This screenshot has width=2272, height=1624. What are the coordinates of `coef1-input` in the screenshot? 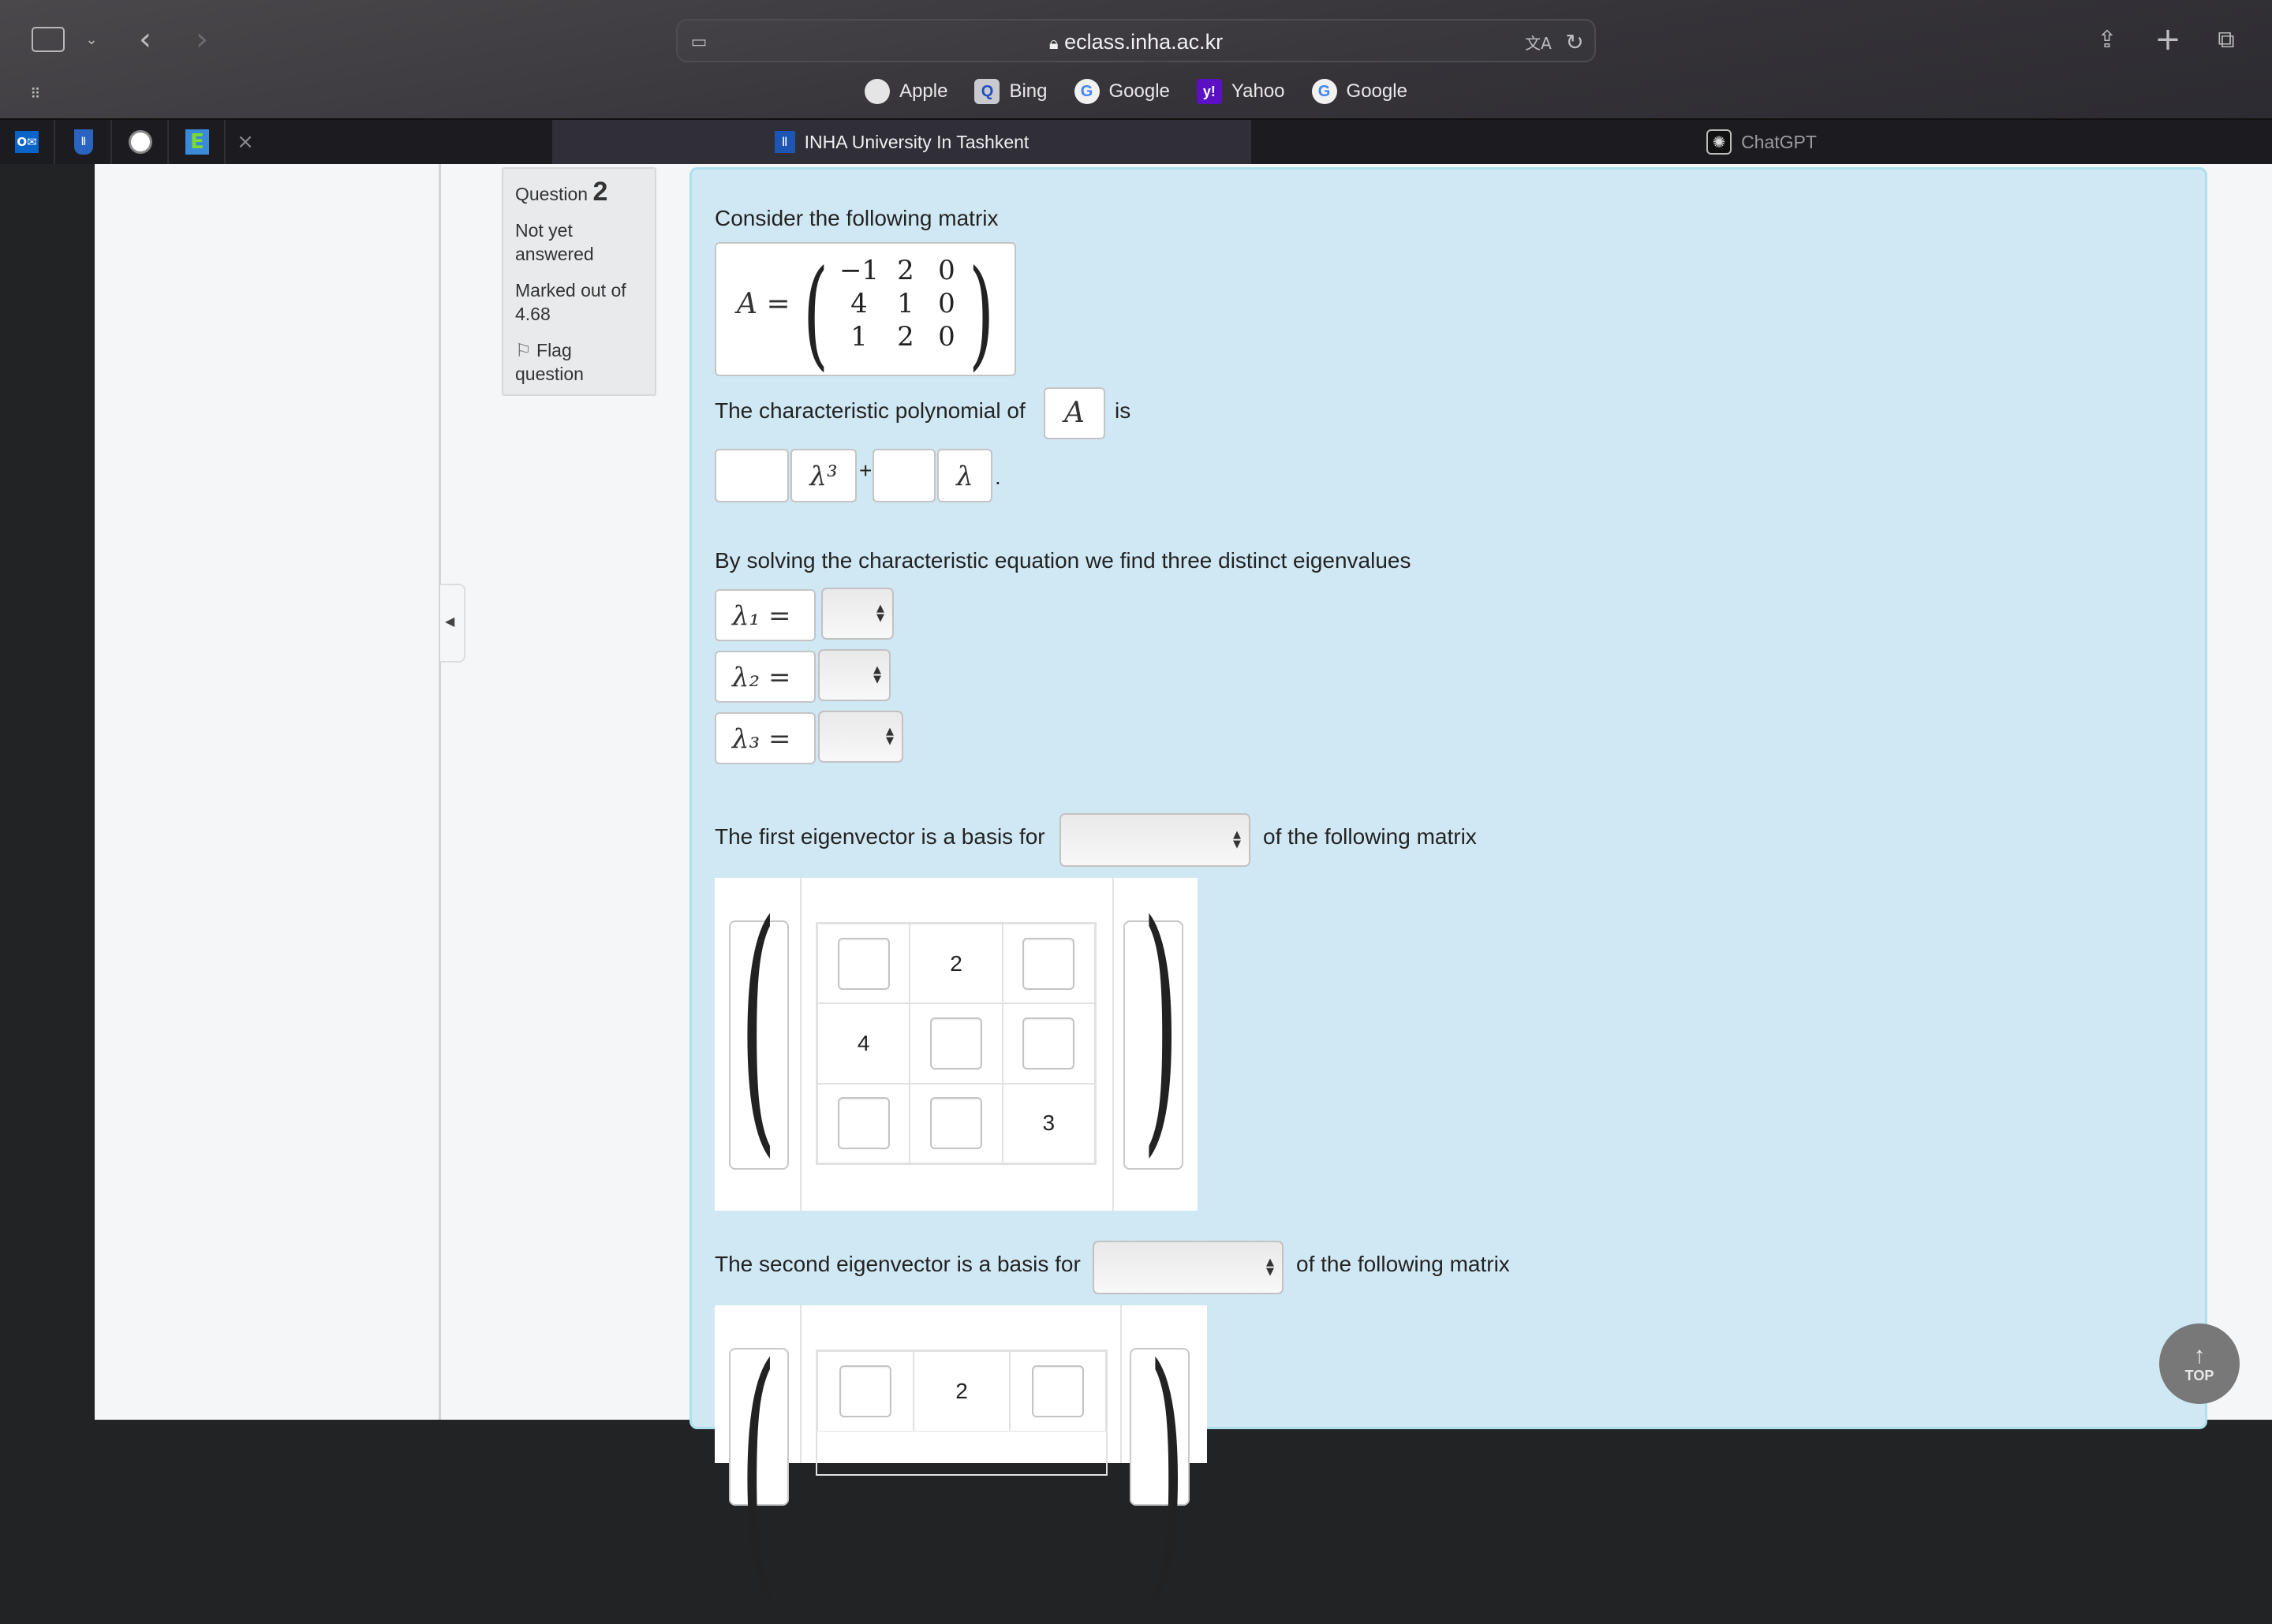 It's located at (752, 475).